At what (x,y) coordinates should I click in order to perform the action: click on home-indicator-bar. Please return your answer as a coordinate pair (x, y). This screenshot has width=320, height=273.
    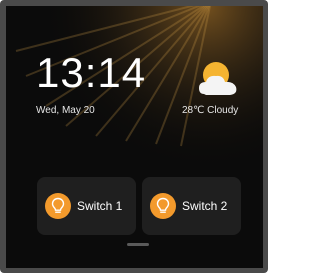
    Looking at the image, I should click on (138, 244).